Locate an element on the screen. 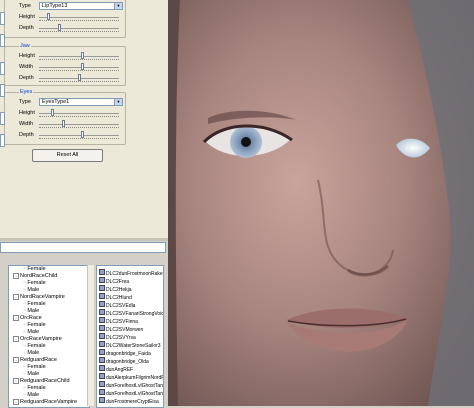 The width and height of the screenshot is (474, 408). eyes-height-thumb is located at coordinates (52, 112).